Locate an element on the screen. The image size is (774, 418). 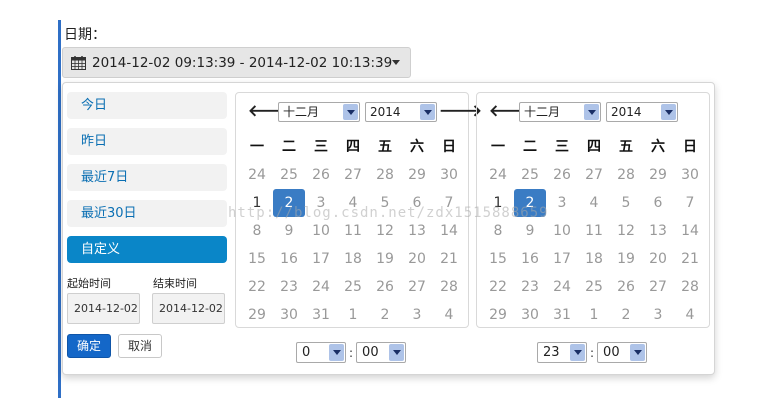
left-month-select: 十二月 is located at coordinates (319, 112).